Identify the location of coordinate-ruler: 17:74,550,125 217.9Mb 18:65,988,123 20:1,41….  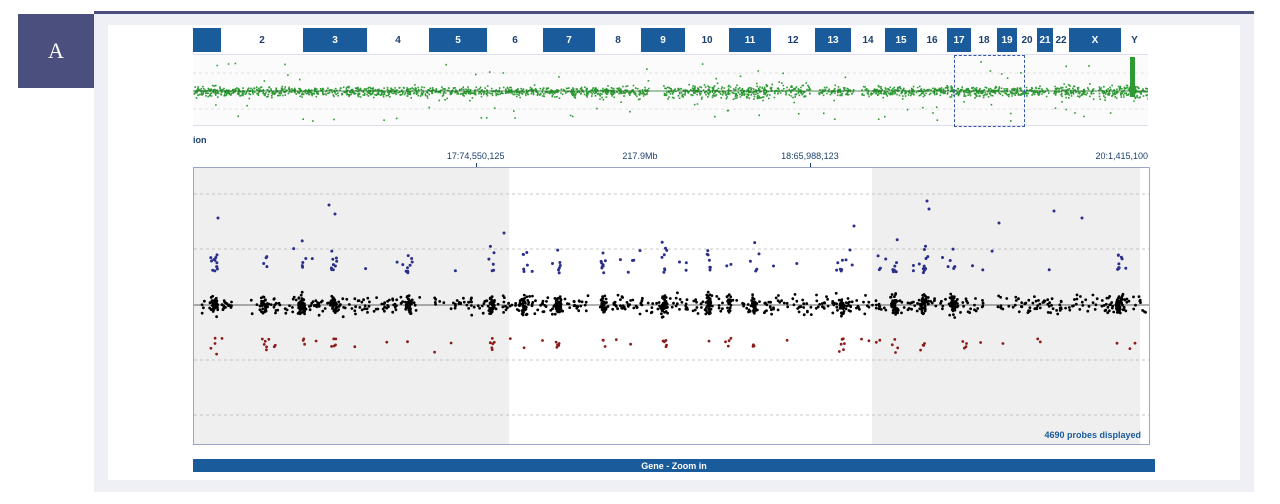
(670, 156).